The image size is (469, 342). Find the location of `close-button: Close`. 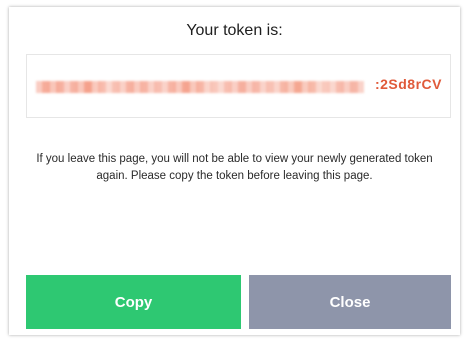

close-button: Close is located at coordinates (350, 302).